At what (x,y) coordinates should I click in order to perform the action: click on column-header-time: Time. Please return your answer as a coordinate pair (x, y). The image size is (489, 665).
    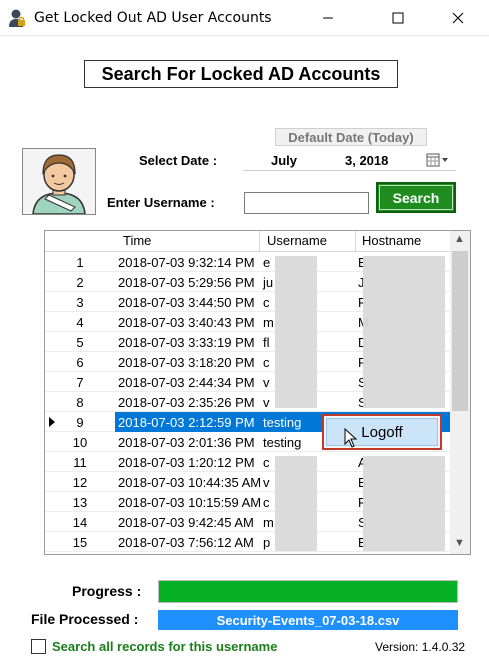
    Looking at the image, I should click on (137, 240).